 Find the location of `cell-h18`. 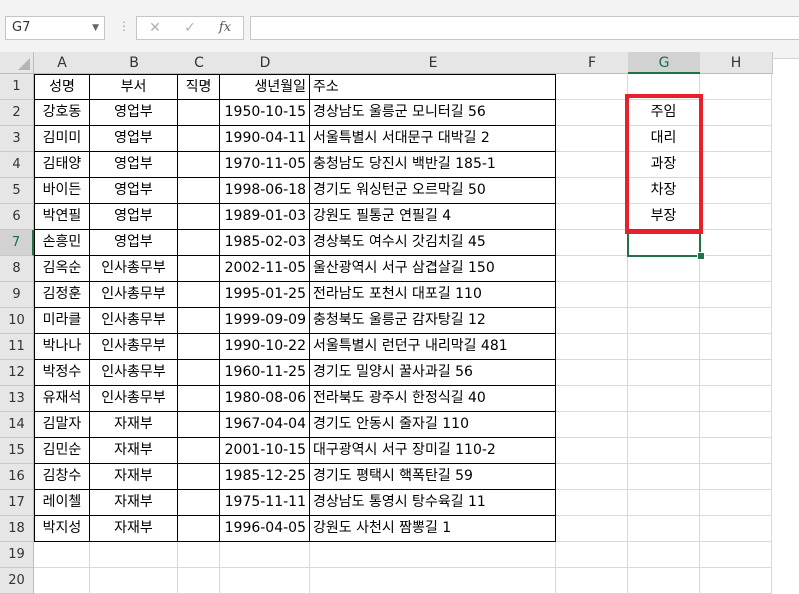

cell-h18 is located at coordinates (736, 529).